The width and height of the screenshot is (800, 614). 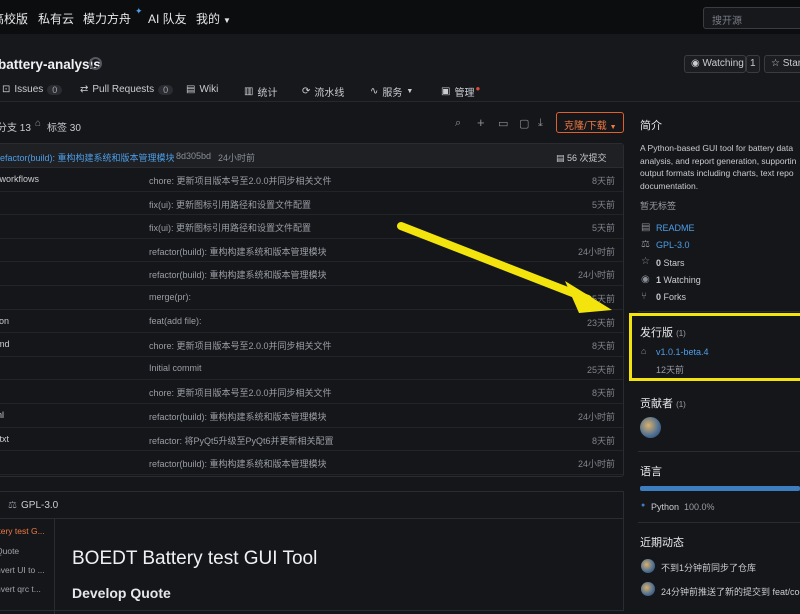 I want to click on annotation-arrow, so click(x=504, y=267).